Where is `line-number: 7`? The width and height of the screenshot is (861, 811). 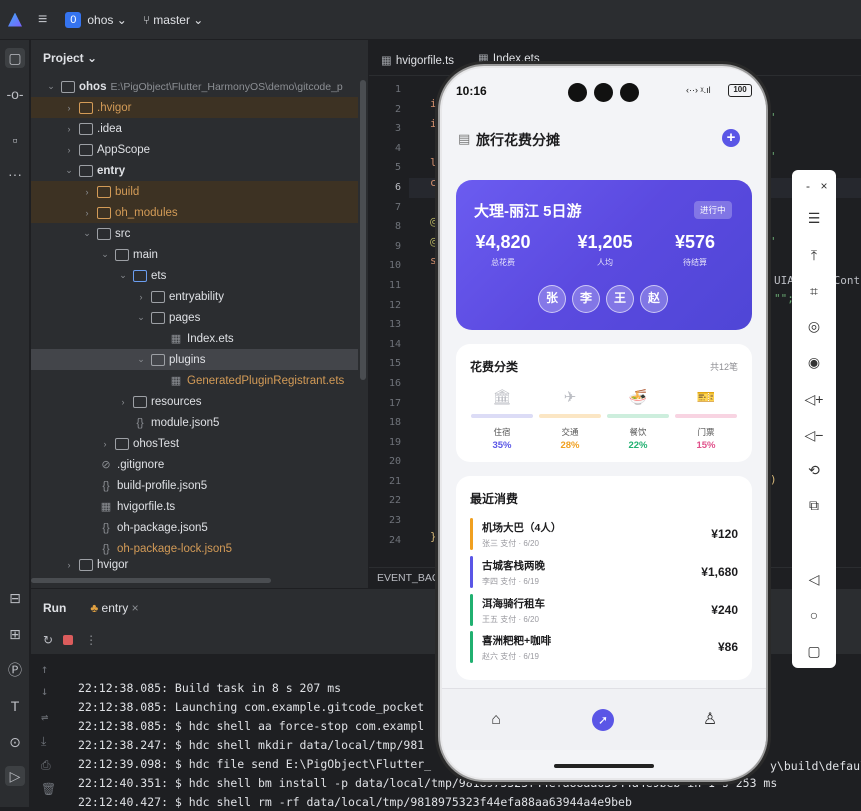
line-number: 7 is located at coordinates (389, 208).